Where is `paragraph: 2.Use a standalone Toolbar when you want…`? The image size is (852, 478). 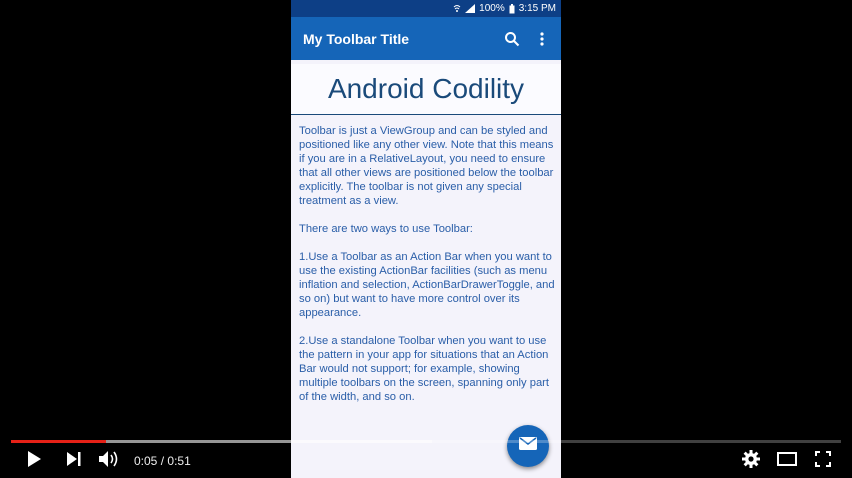
paragraph: 2.Use a standalone Toolbar when you want… is located at coordinates (424, 369).